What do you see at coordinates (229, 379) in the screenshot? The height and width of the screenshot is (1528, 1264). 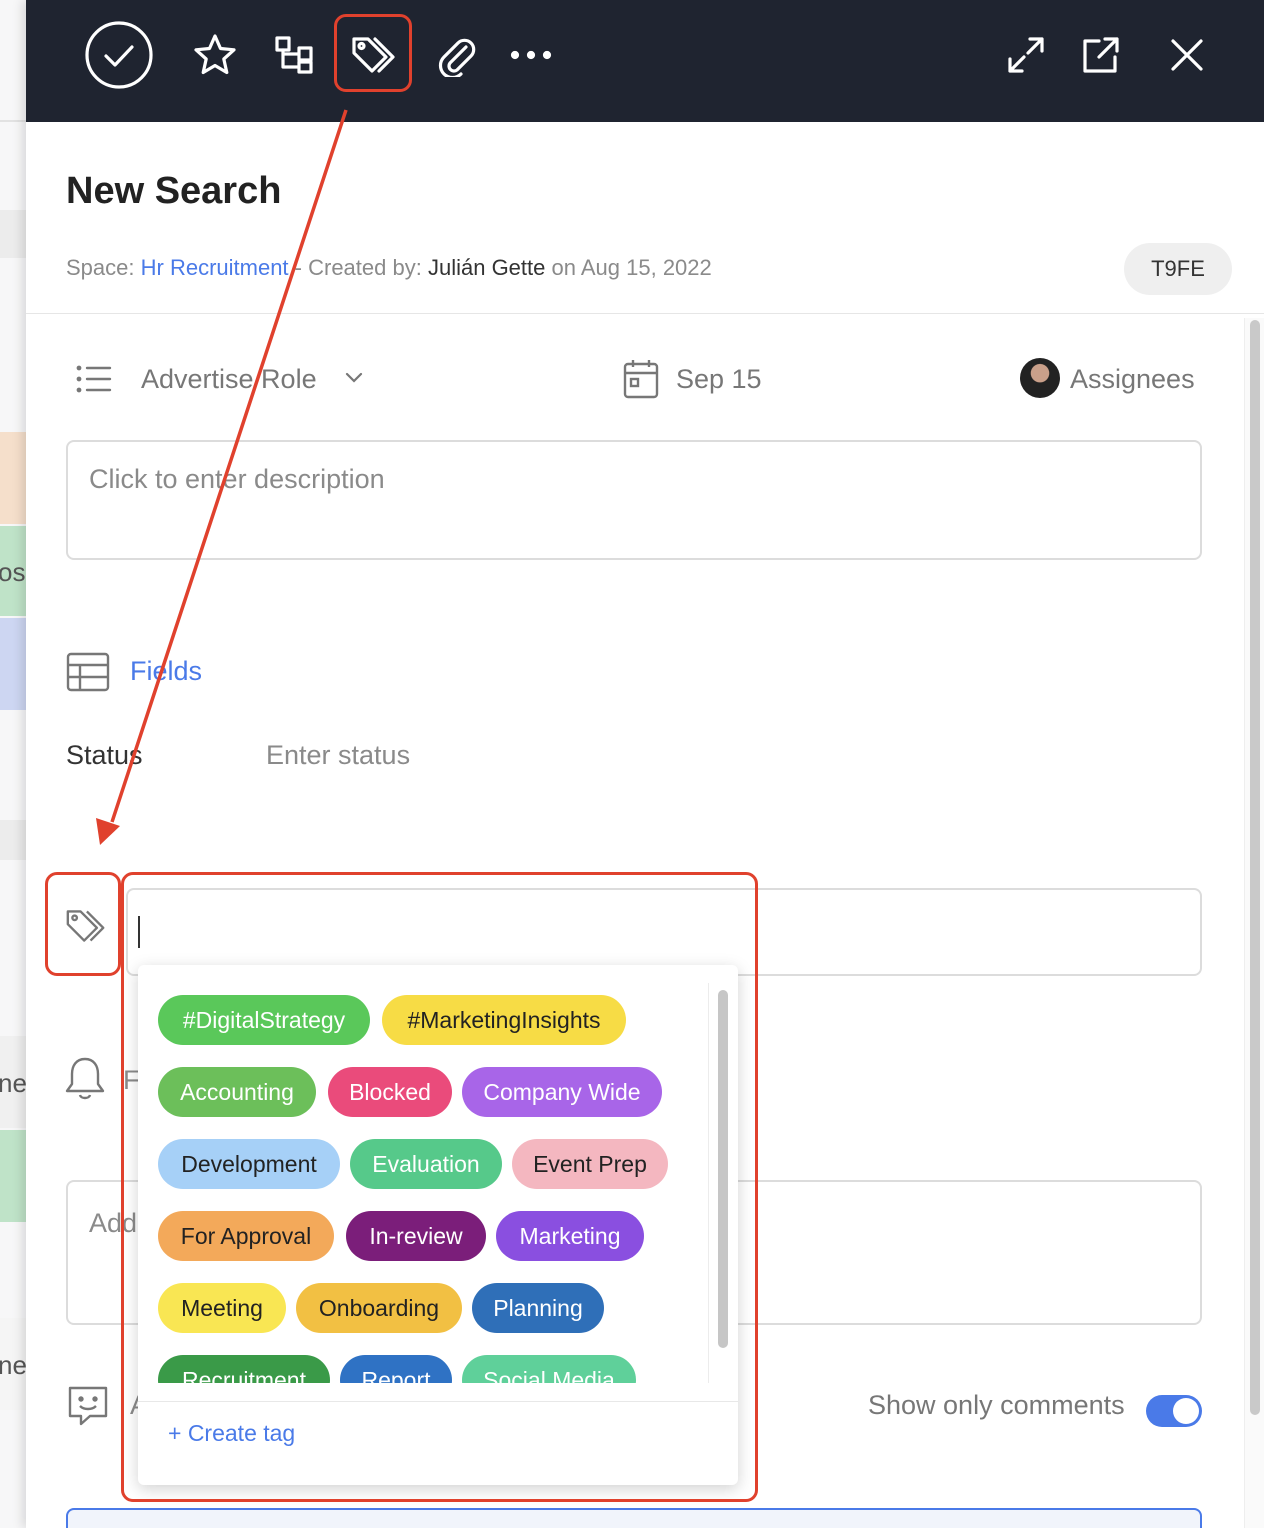 I see `list-selector: Advertise Role` at bounding box center [229, 379].